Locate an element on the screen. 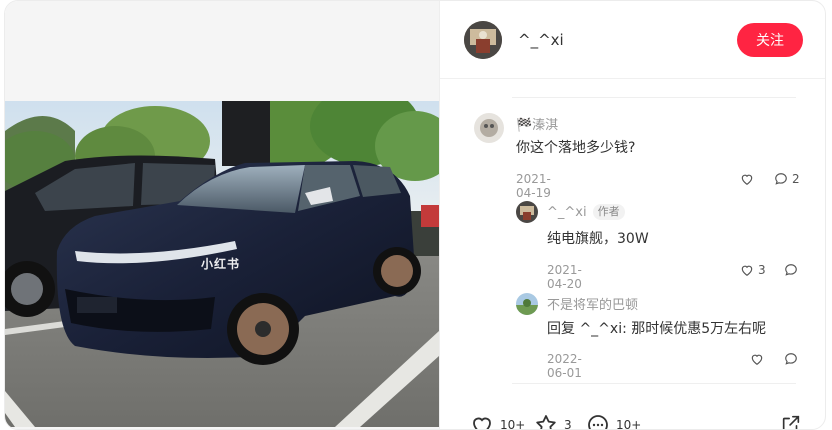 Image resolution: width=832 pixels, height=430 pixels. like-count: 3 is located at coordinates (762, 270).